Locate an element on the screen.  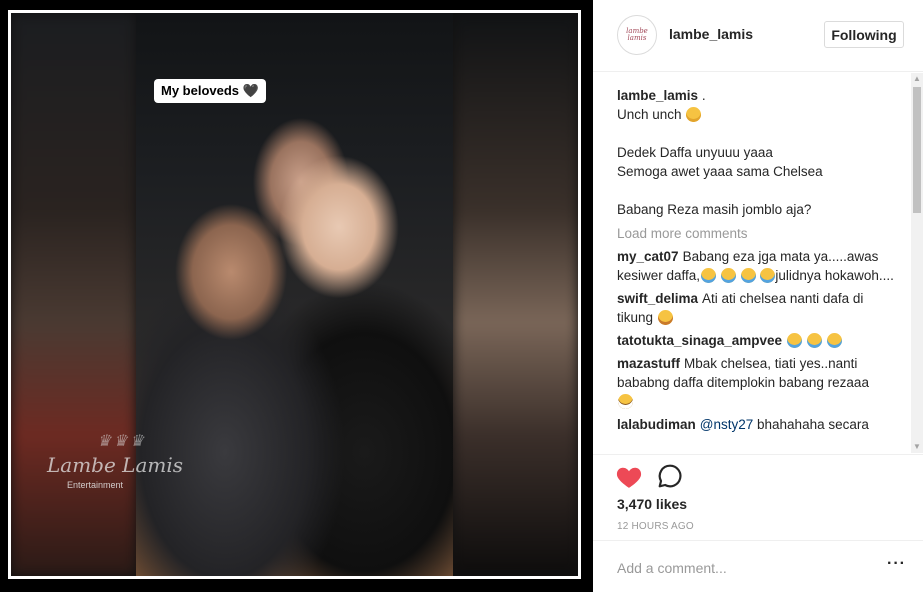
avatar: lambe lamis is located at coordinates (637, 35).